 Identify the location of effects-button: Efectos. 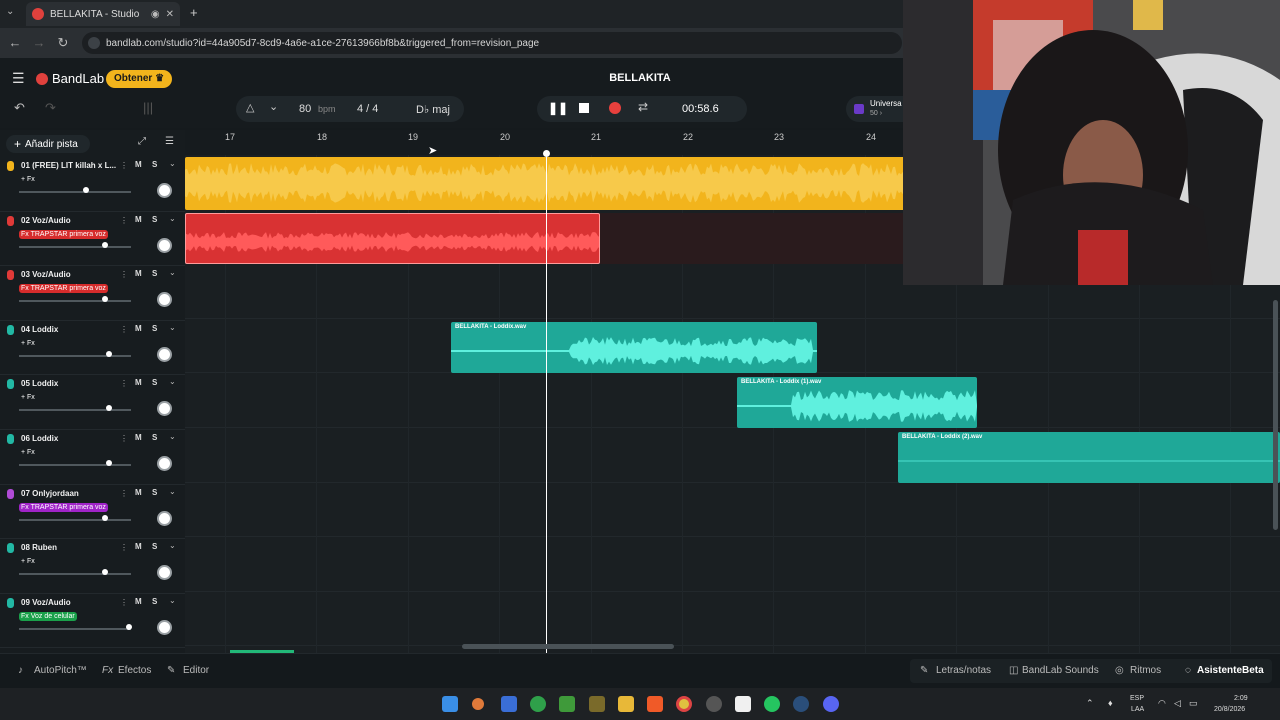
(134, 670).